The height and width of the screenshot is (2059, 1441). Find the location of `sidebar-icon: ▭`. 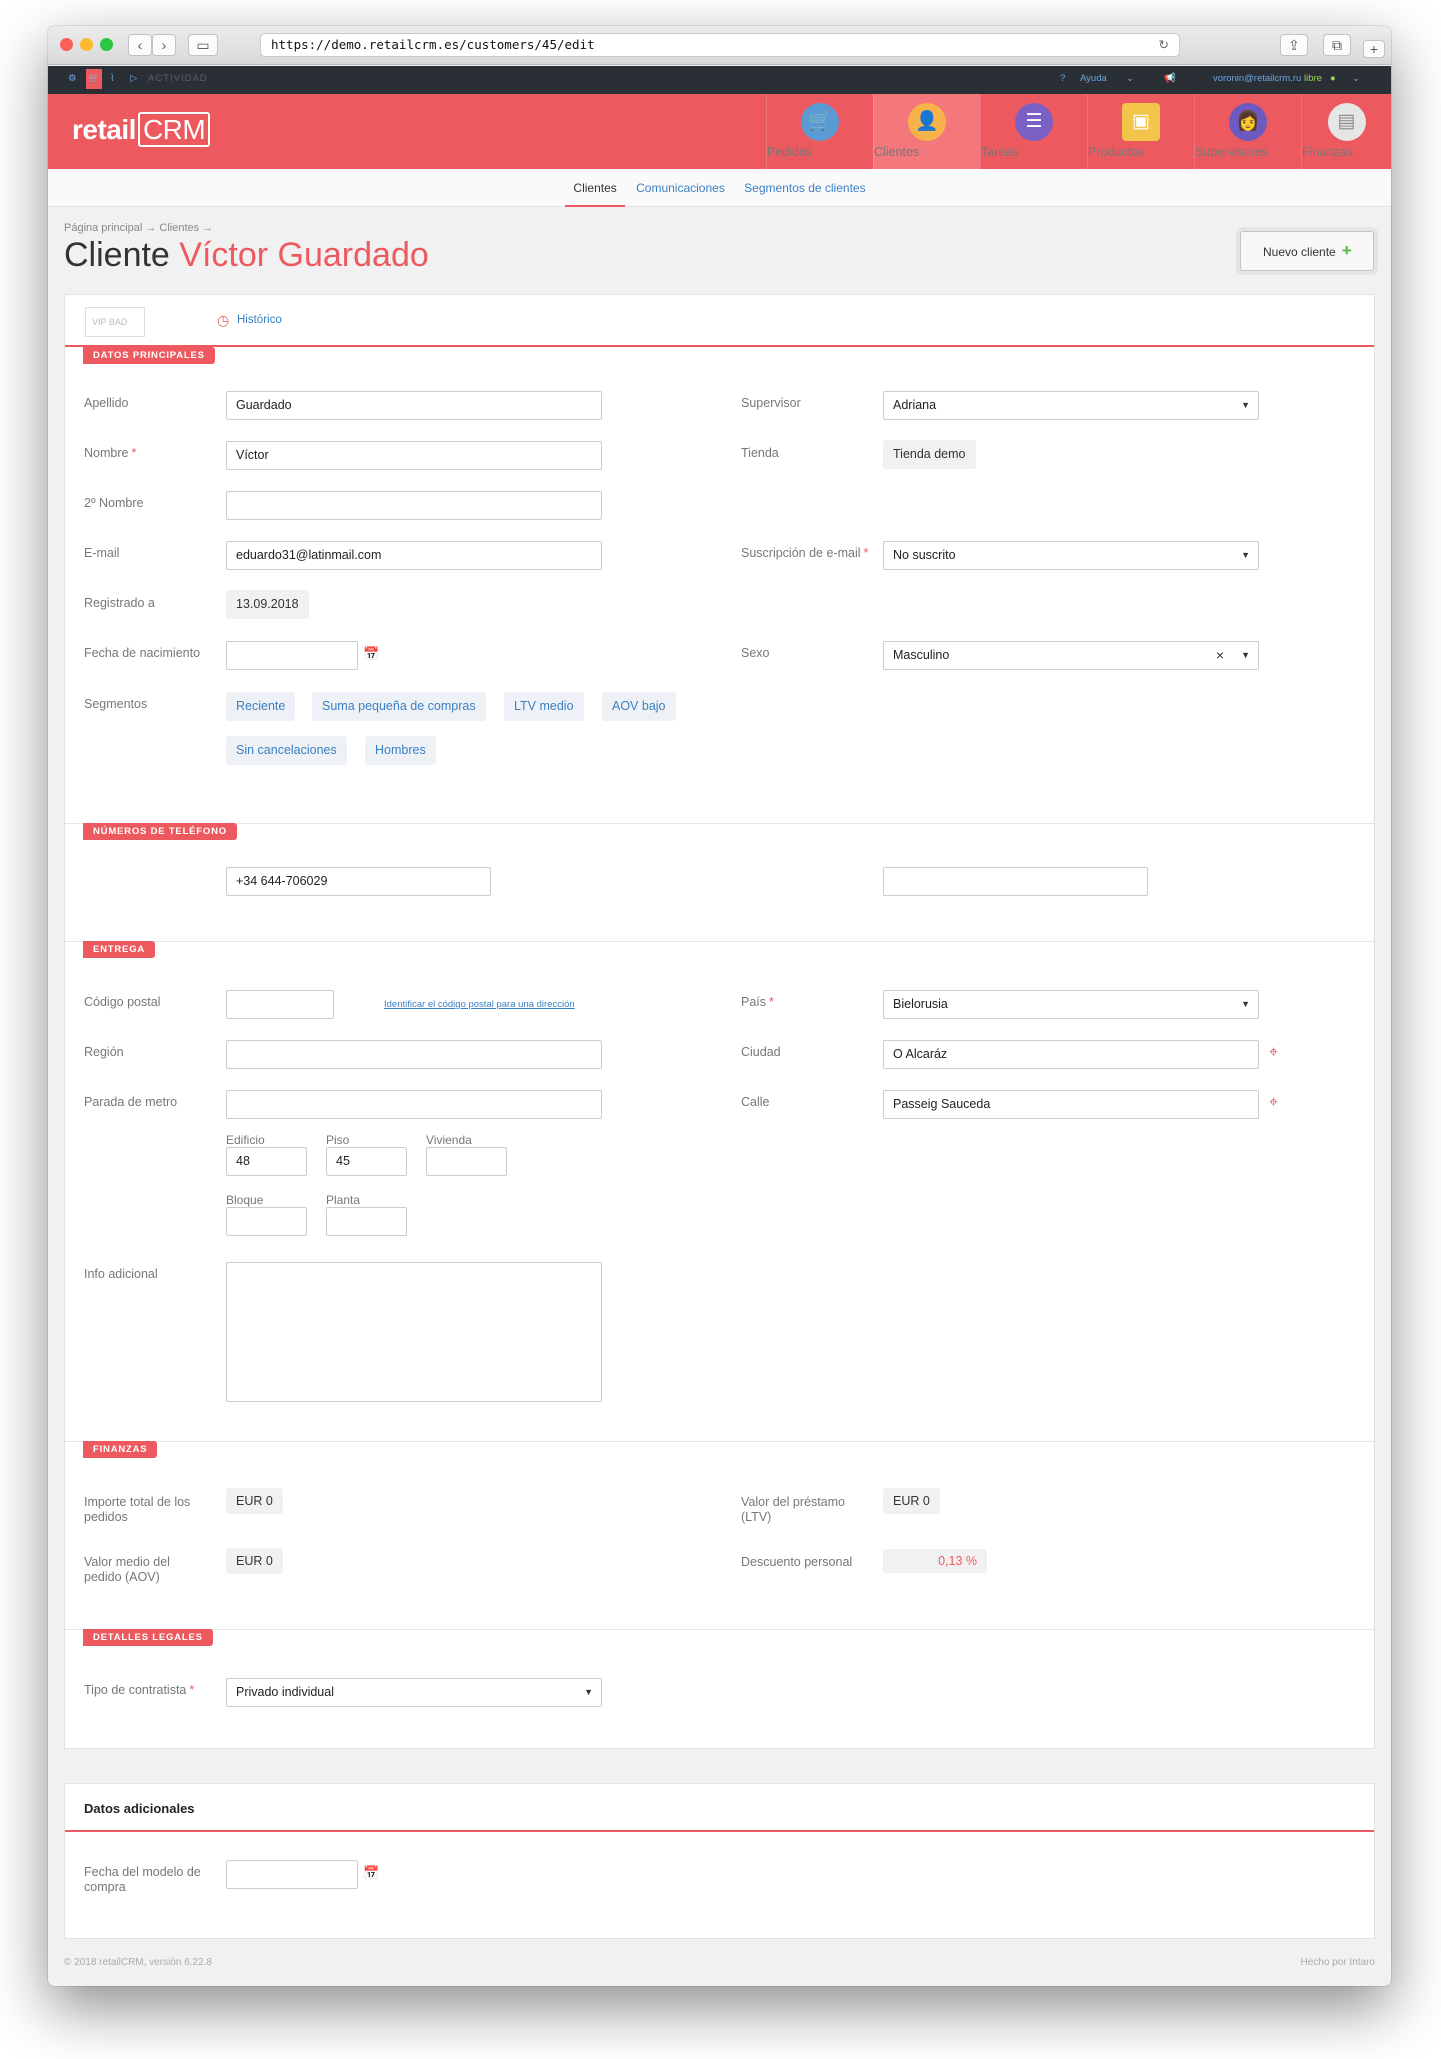

sidebar-icon: ▭ is located at coordinates (203, 45).